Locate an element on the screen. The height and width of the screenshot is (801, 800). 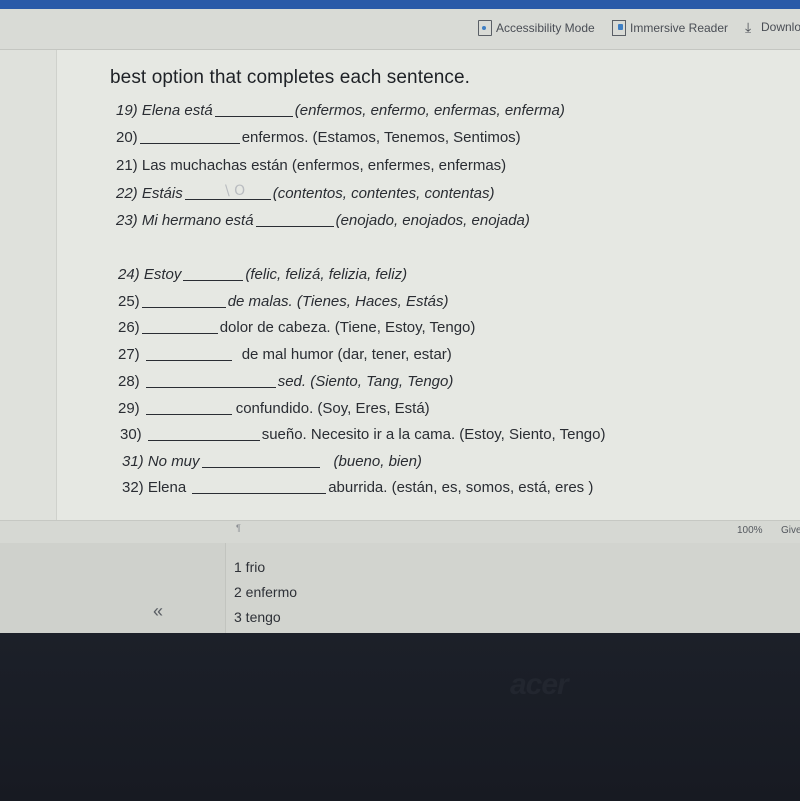
question-options: dolor de cabeza. (Tiene, Estoy, Tengo) is located at coordinates (347, 327).